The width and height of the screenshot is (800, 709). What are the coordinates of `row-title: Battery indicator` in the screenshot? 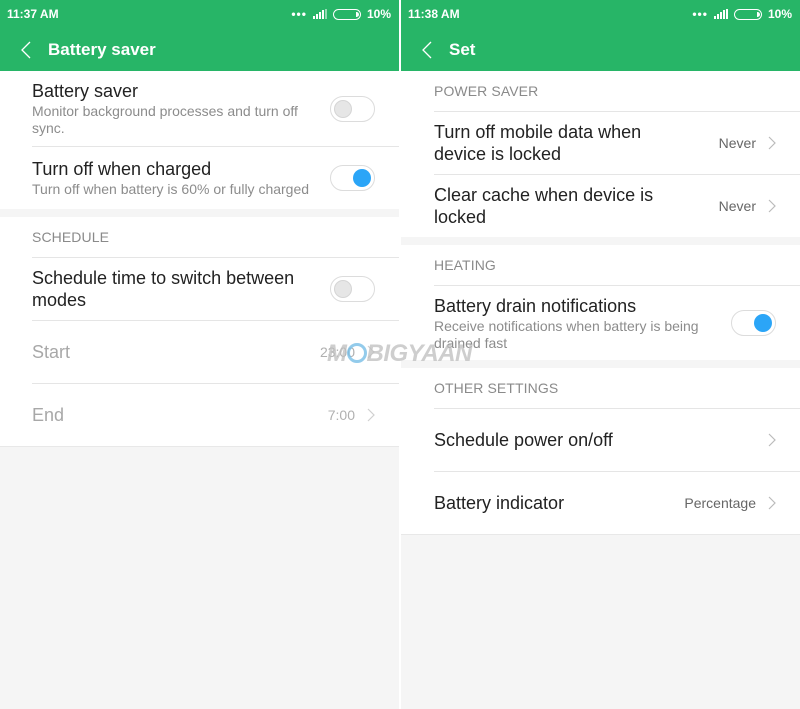 It's located at (499, 503).